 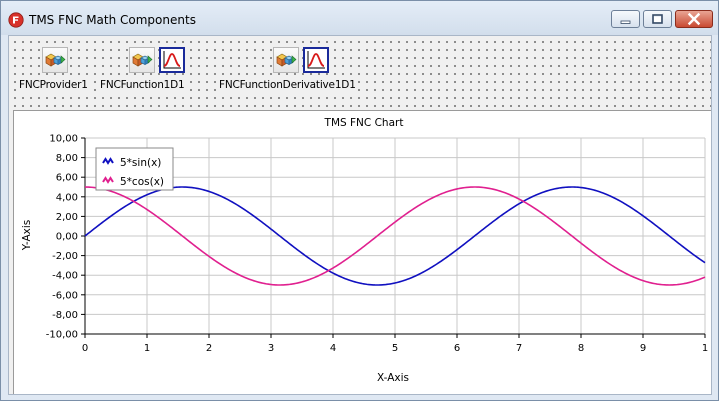 What do you see at coordinates (67, 217) in the screenshot?
I see `y-tick-label: 2,00` at bounding box center [67, 217].